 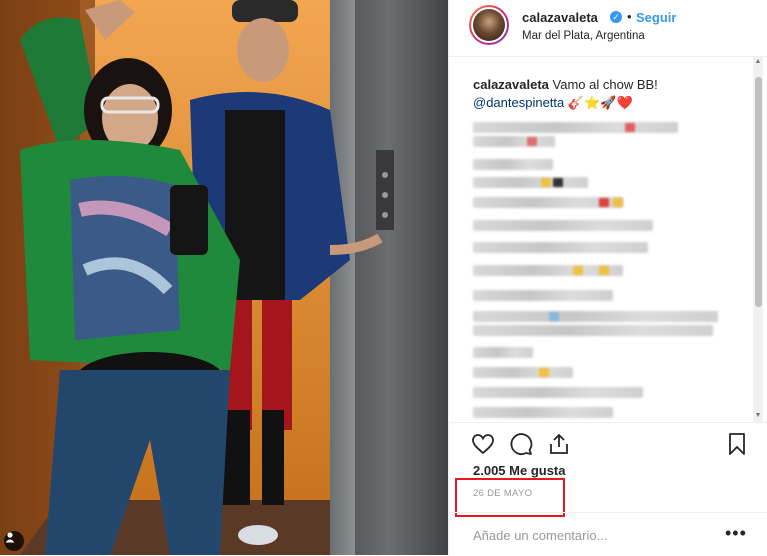 I want to click on comment-bubble-icon, so click(x=521, y=444).